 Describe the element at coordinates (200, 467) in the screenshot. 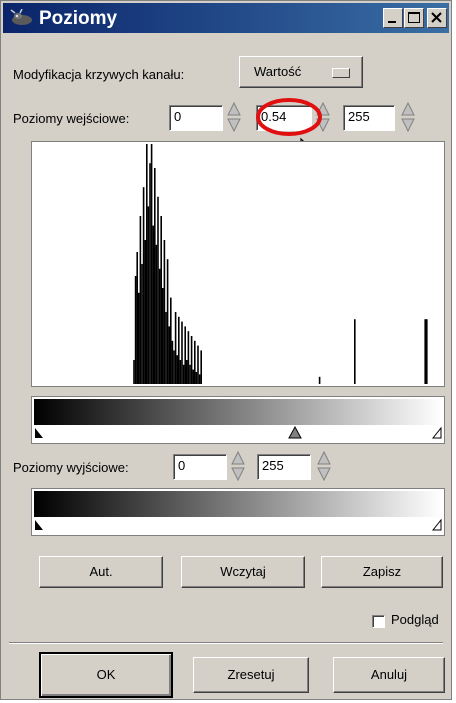

I see `output-low-field: 0` at that location.